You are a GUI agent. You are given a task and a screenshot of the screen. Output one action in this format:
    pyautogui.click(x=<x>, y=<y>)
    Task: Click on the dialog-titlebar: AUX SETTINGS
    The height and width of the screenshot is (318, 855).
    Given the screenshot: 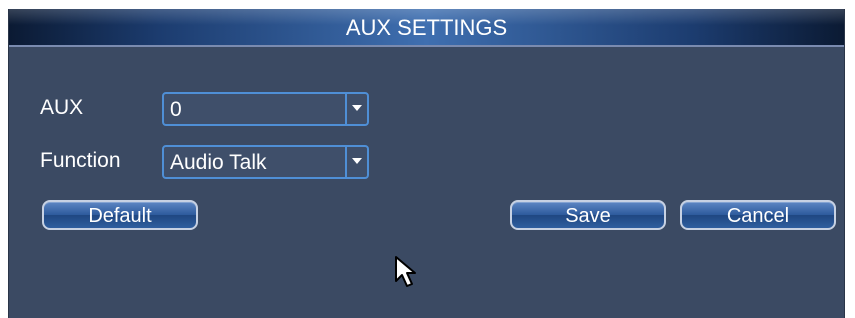 What is the action you would take?
    pyautogui.click(x=426, y=28)
    